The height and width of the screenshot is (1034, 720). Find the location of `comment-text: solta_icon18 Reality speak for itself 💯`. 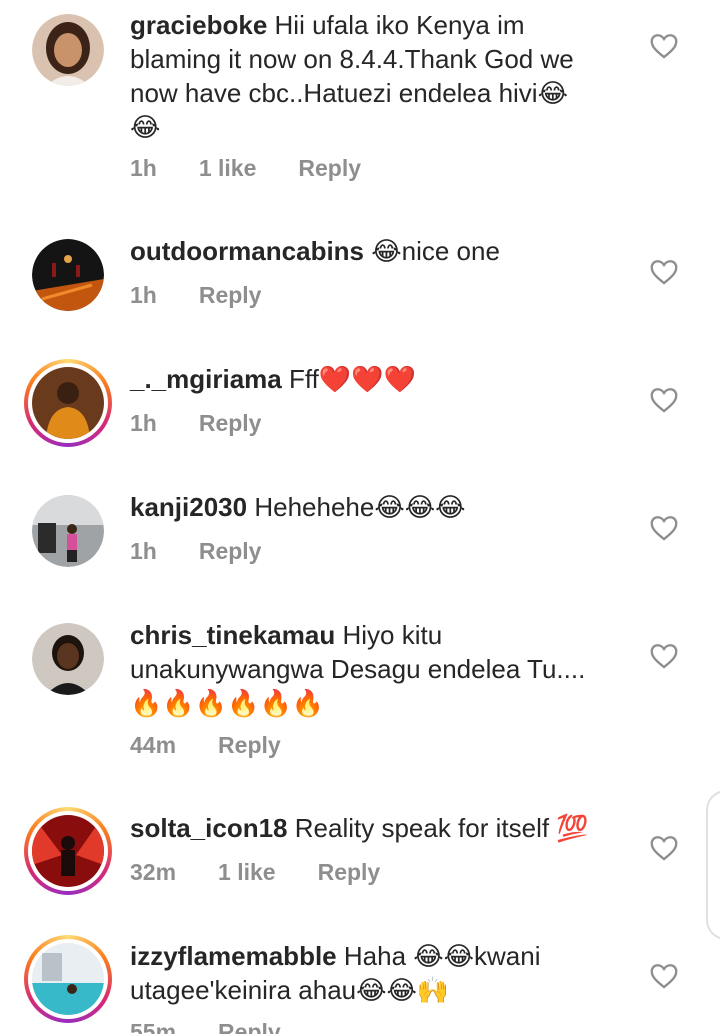

comment-text: solta_icon18 Reality speak for itself 💯 is located at coordinates (375, 828).